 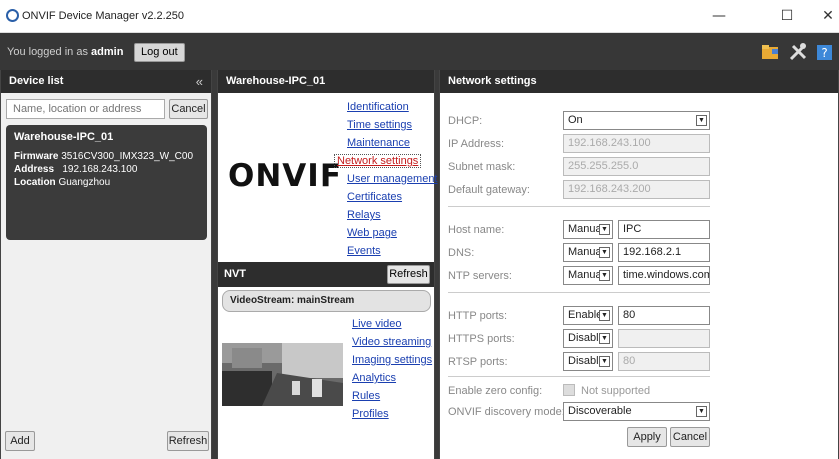 What do you see at coordinates (828, 16) in the screenshot?
I see `close-button: ✕` at bounding box center [828, 16].